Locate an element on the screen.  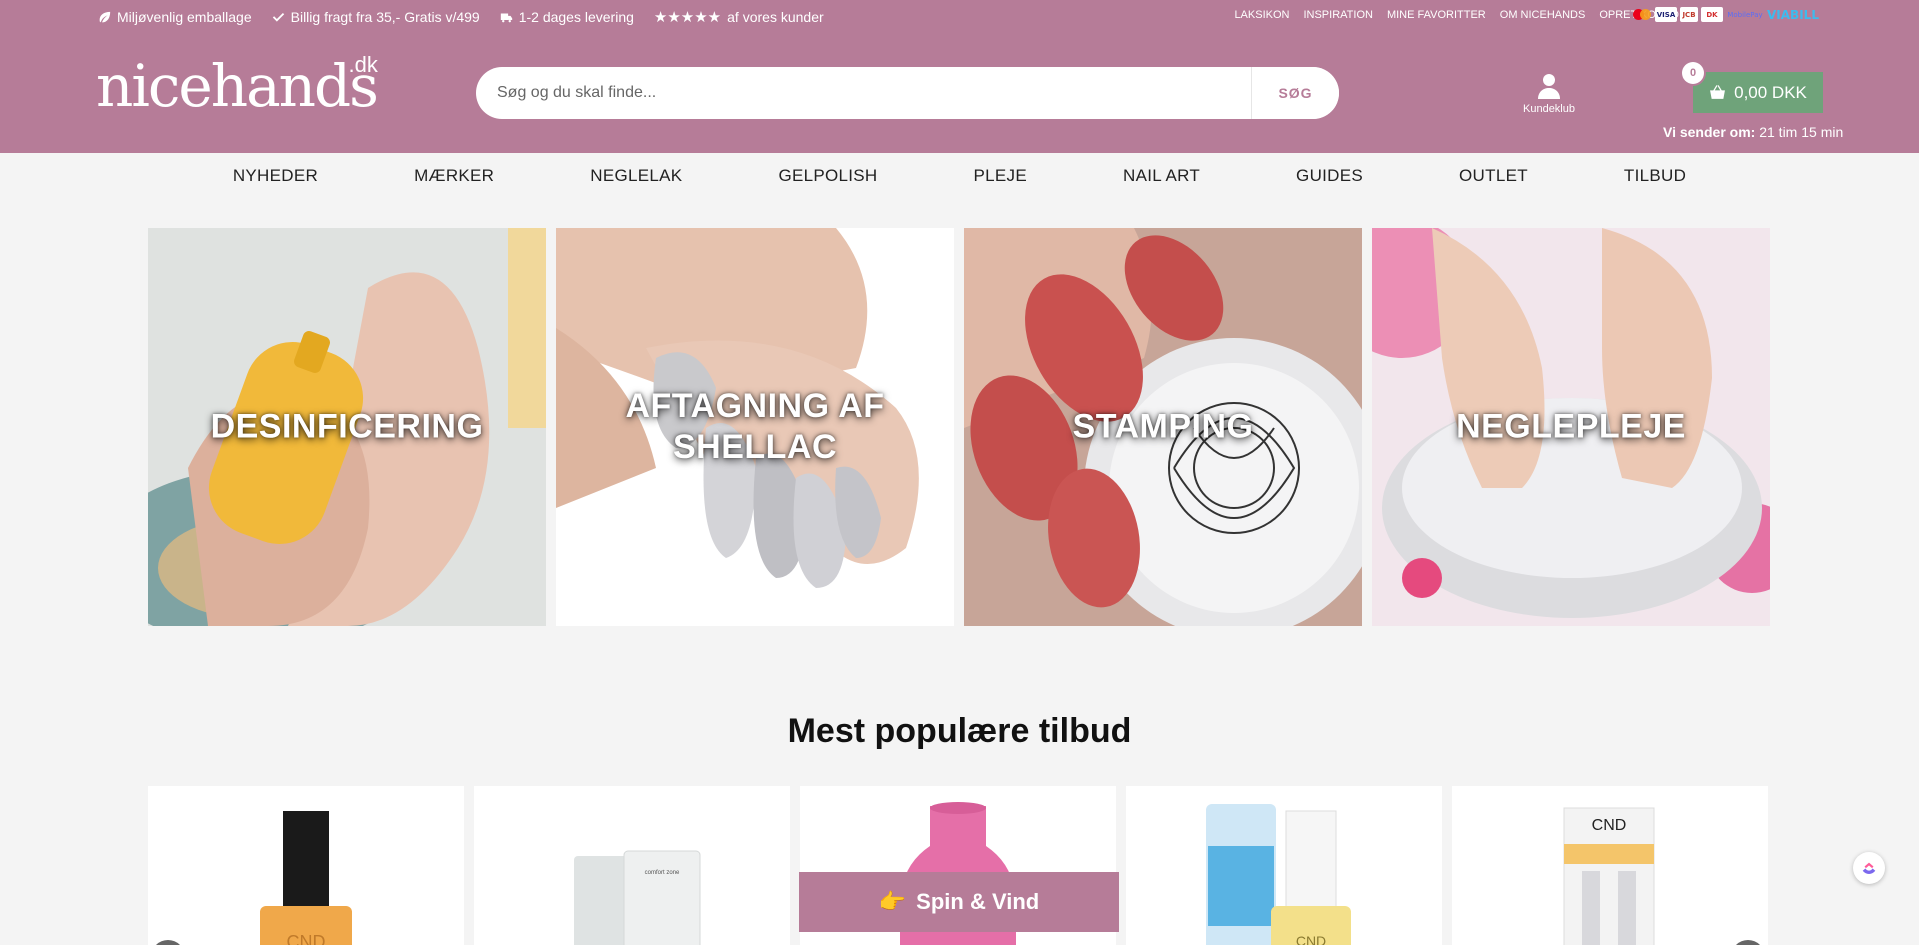
nav-outlet: OUTLET is located at coordinates (1493, 176).